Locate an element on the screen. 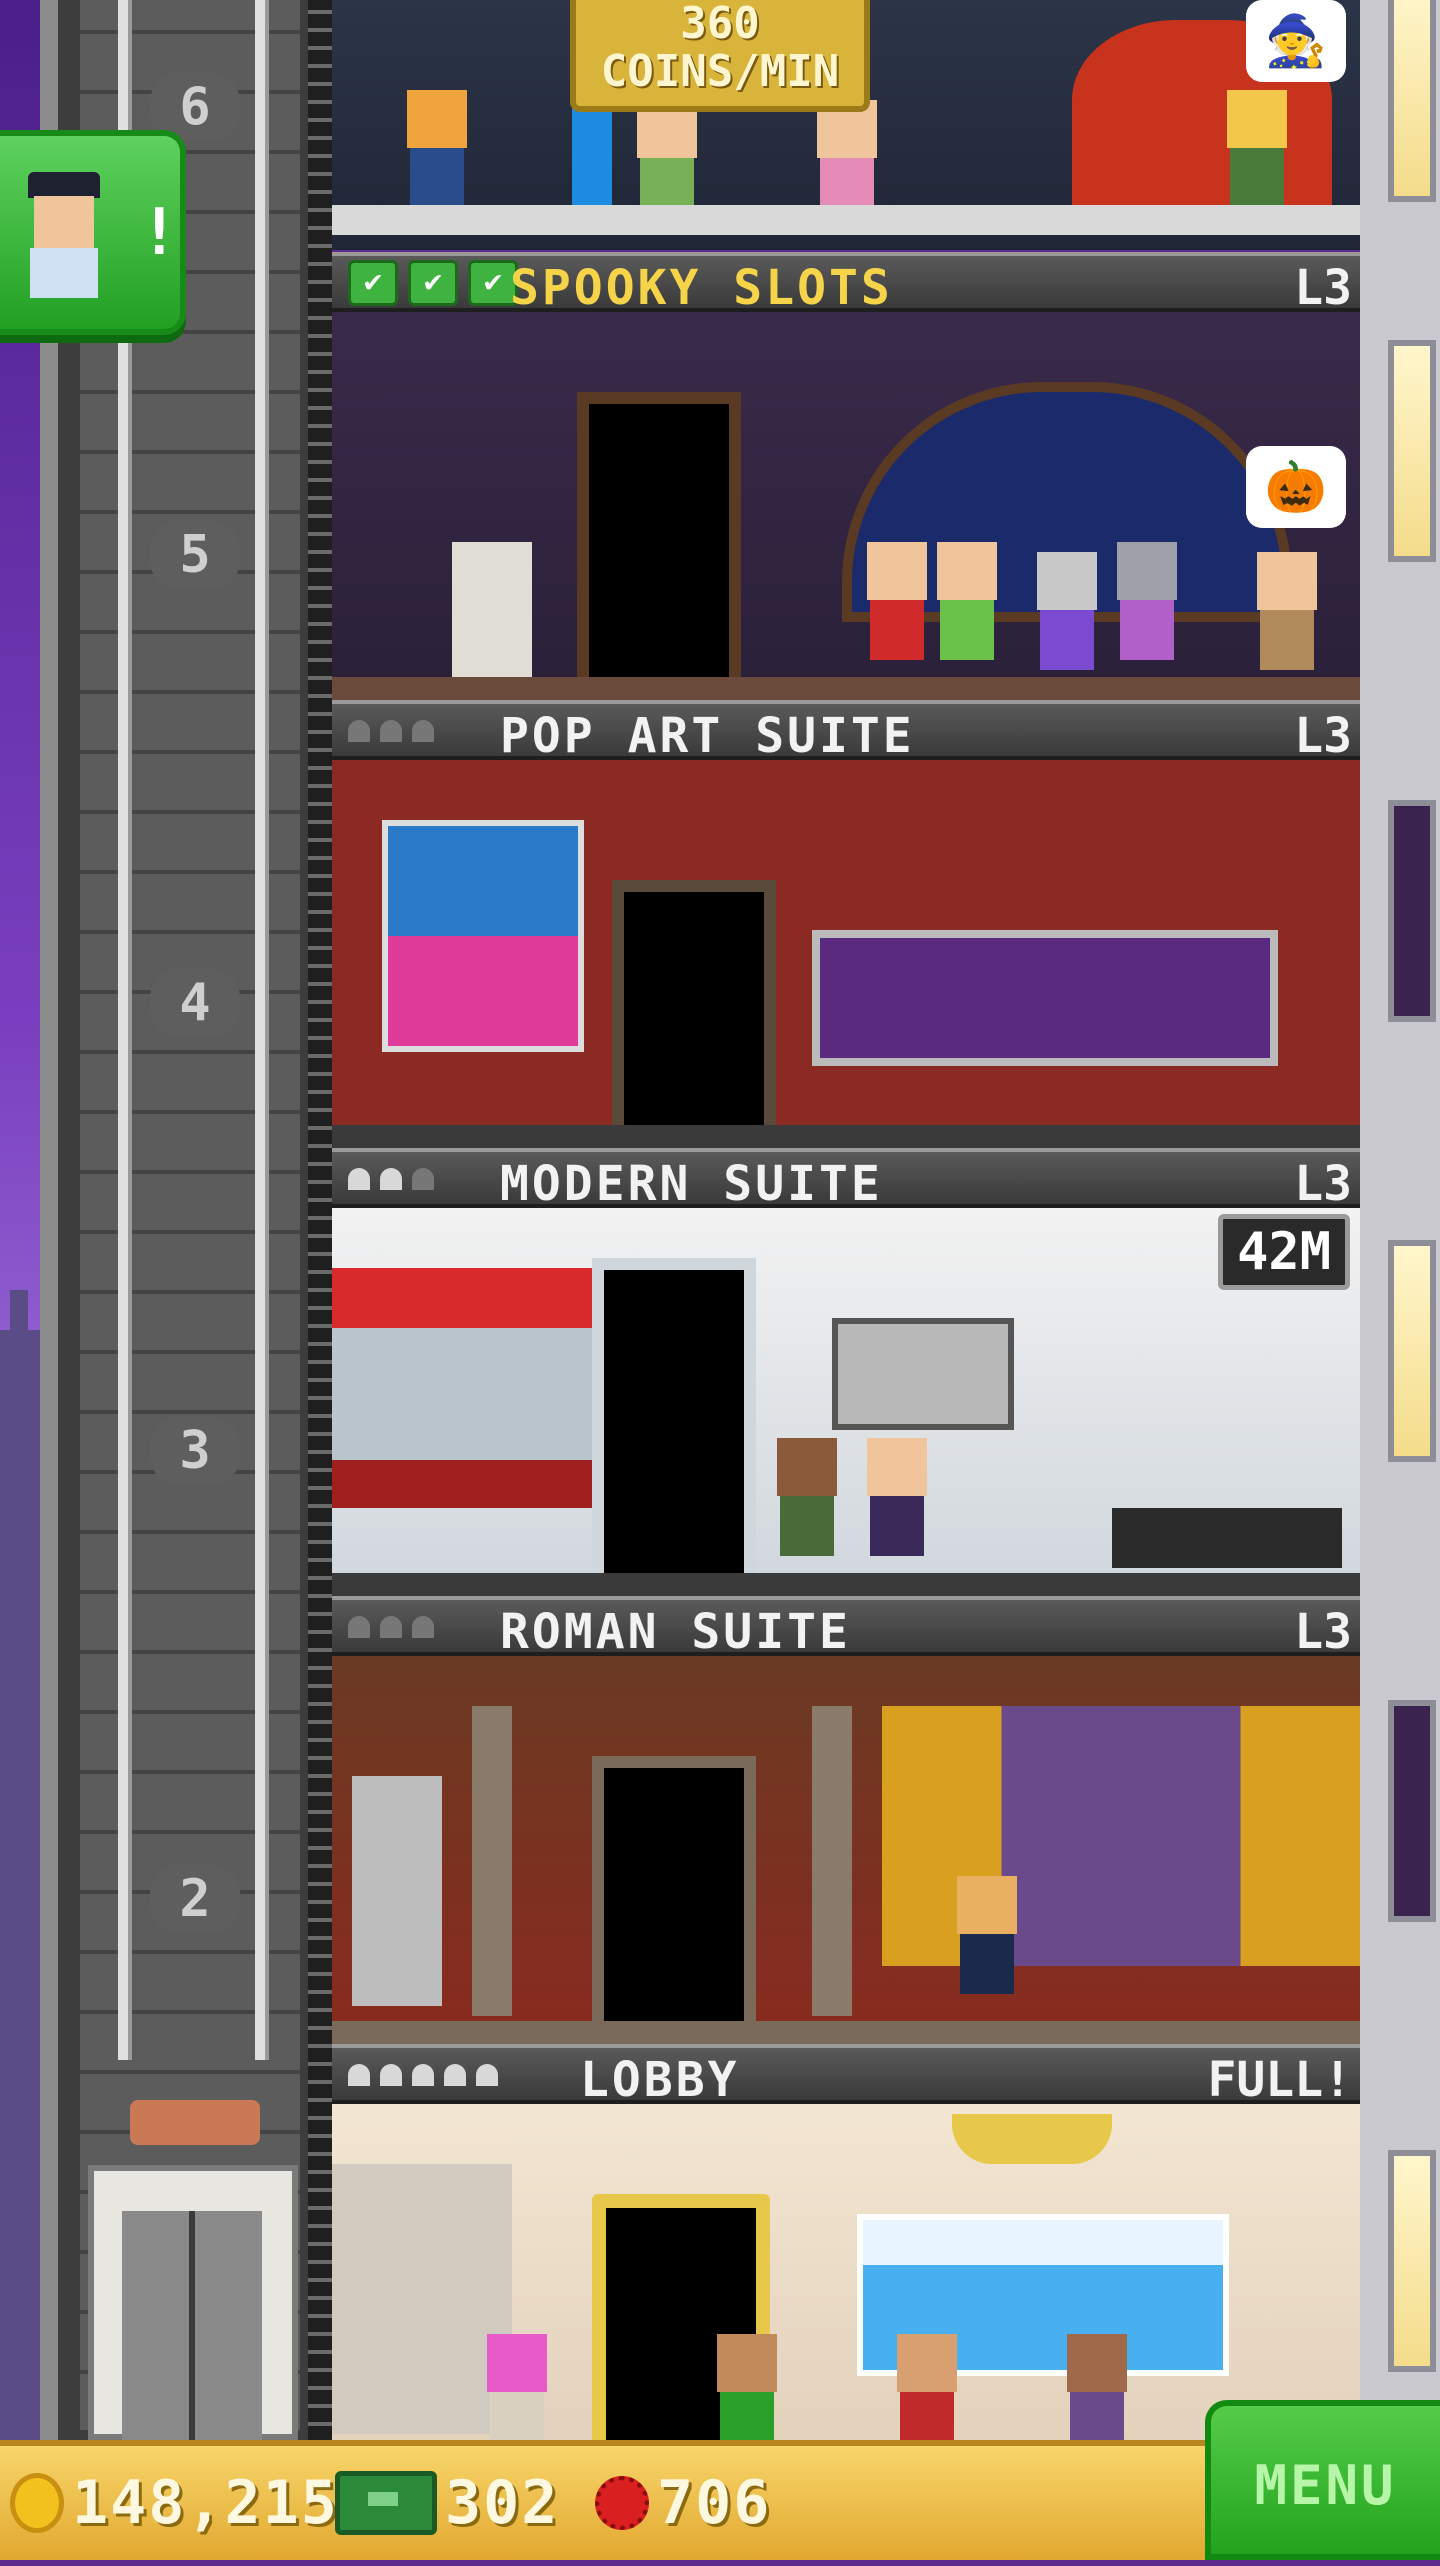  elevator-counterweight is located at coordinates (195, 2122).